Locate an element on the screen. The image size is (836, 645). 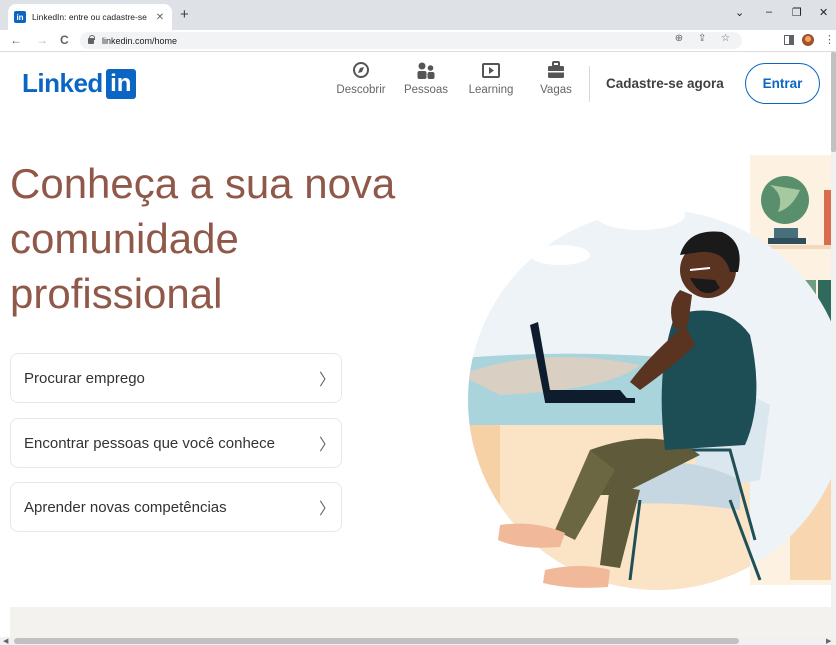
nav-learning: Learning is located at coordinates (491, 78).